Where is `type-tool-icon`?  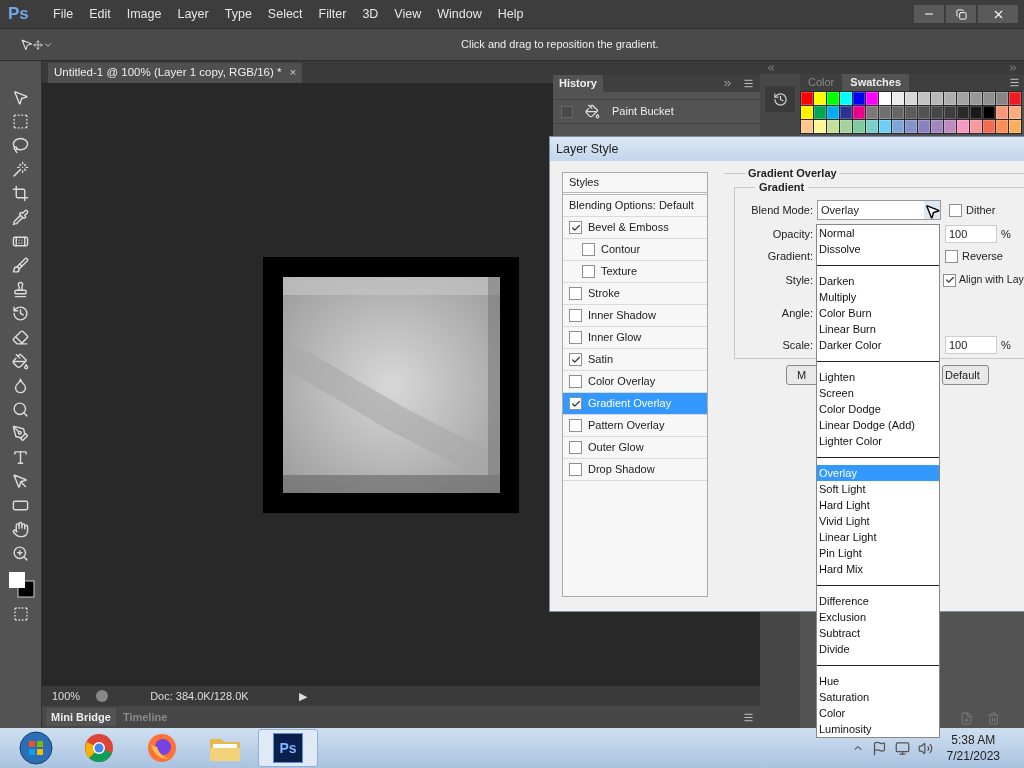
type-tool-icon is located at coordinates (20, 457).